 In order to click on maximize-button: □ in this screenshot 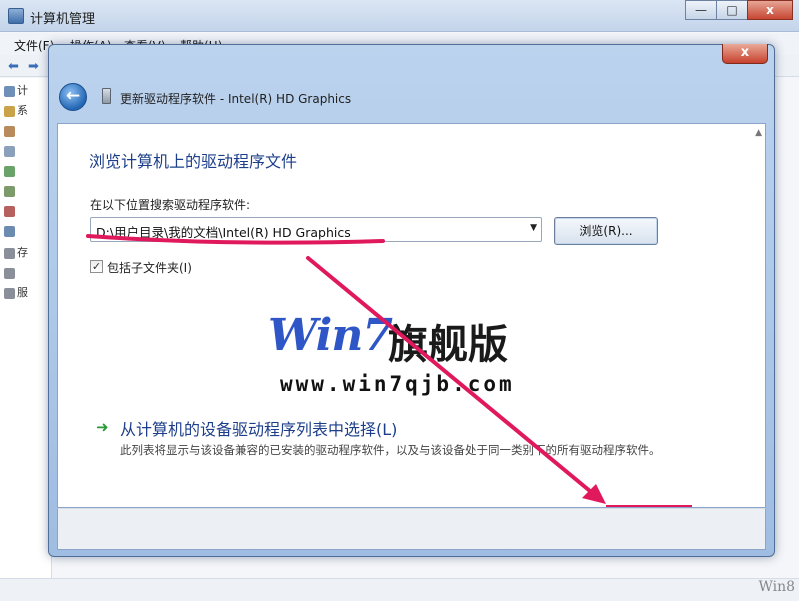, I will do `click(732, 10)`.